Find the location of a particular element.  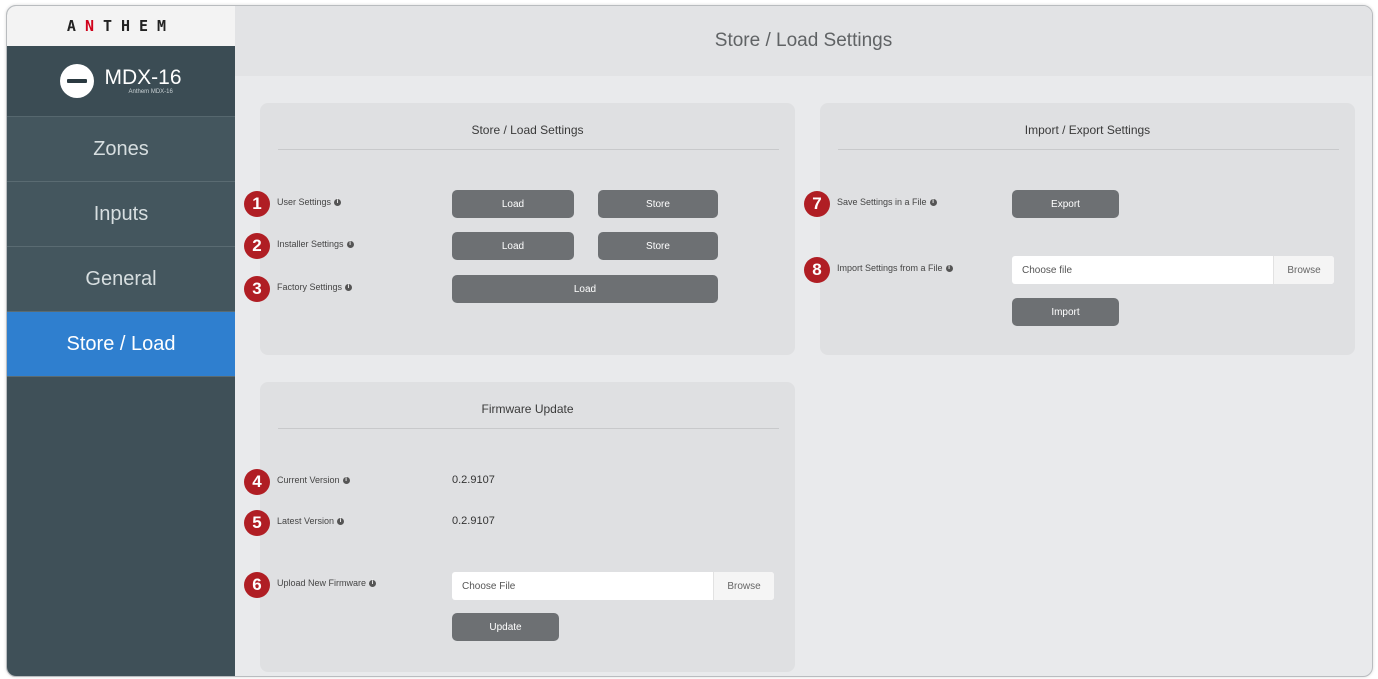

device-header: MDX-16 Anthem MDX-16 is located at coordinates (121, 81).